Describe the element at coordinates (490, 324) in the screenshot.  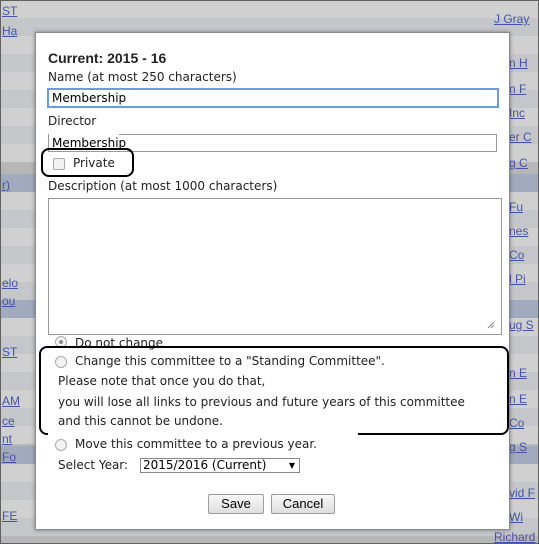
I see `resize-handle-icon` at that location.